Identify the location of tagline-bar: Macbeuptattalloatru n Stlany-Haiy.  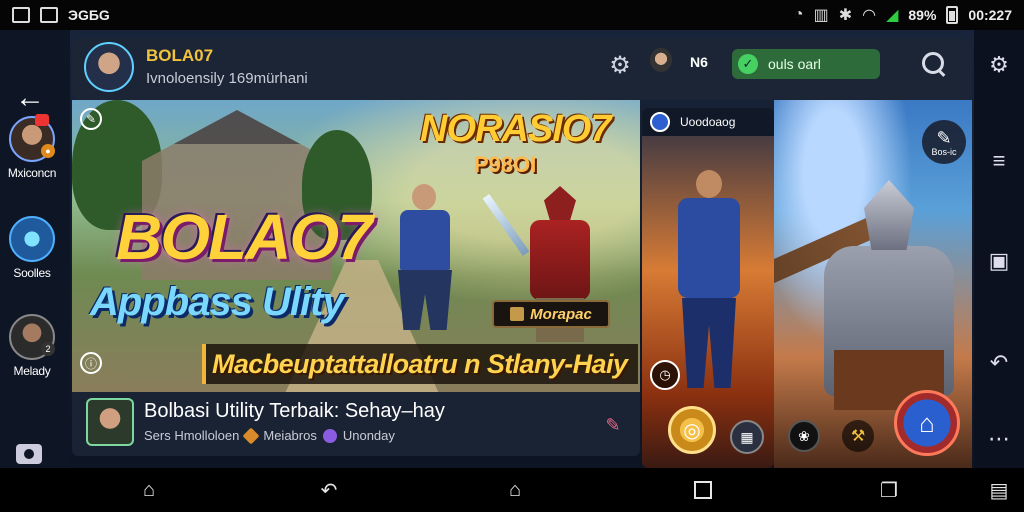
(420, 364).